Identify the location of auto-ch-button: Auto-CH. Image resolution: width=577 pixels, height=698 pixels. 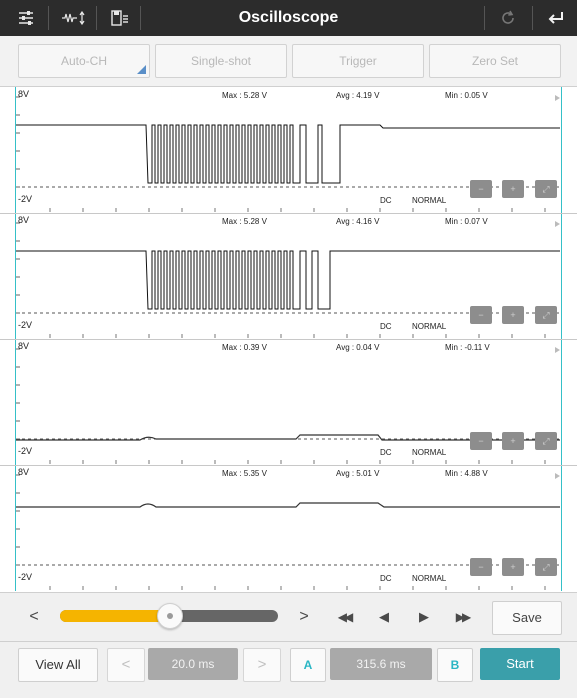
(84, 61).